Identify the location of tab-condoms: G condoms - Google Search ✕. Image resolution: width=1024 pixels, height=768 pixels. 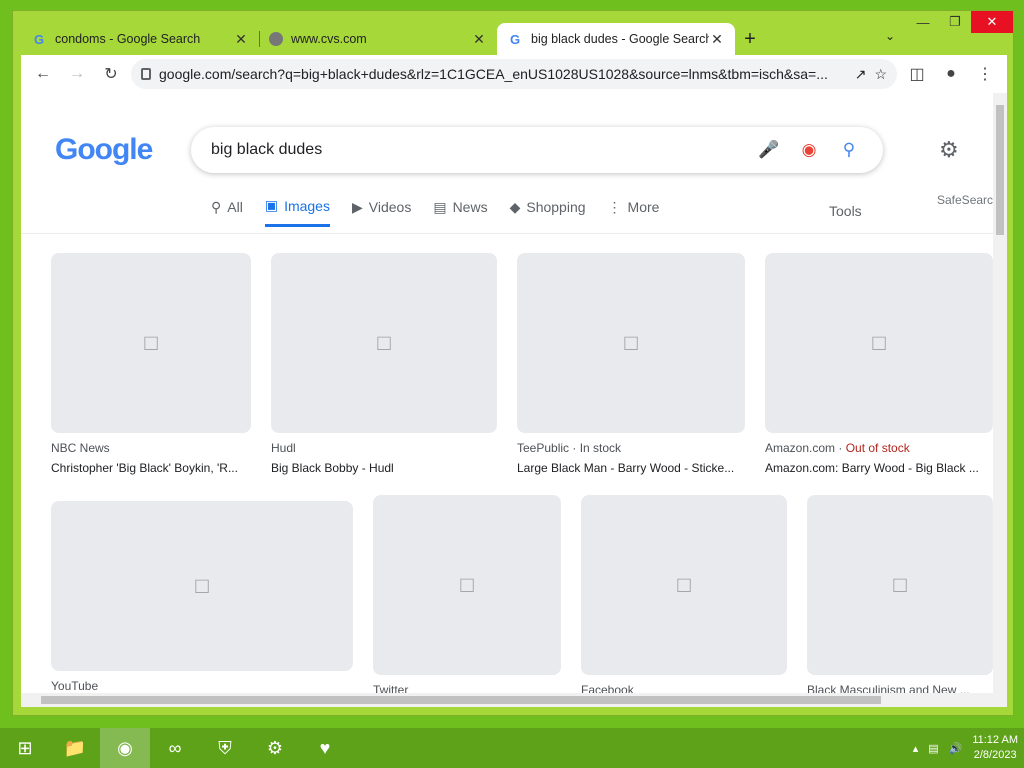
(140, 39).